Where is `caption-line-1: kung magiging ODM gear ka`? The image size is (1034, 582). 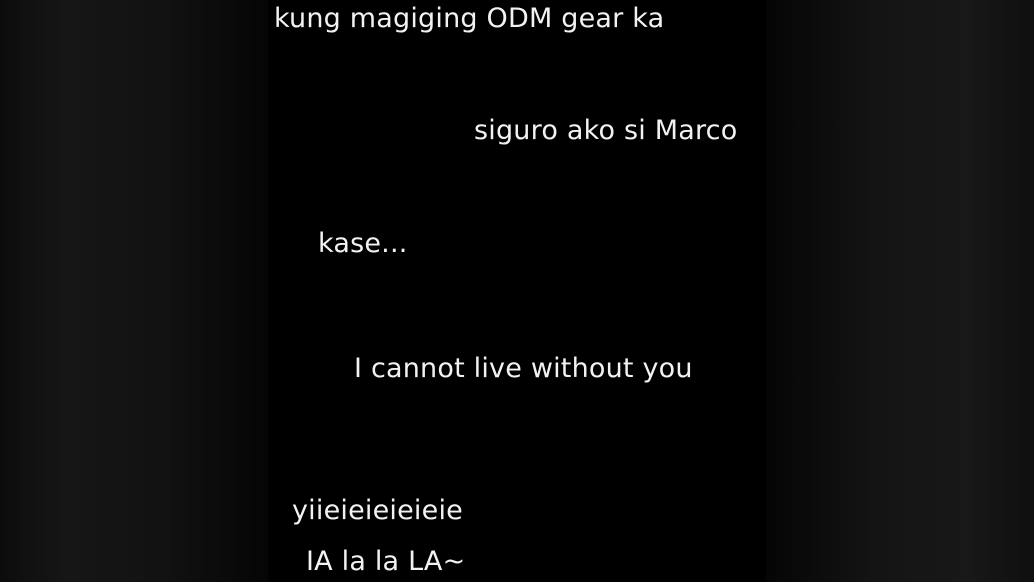
caption-line-1: kung magiging ODM gear ka is located at coordinates (469, 18).